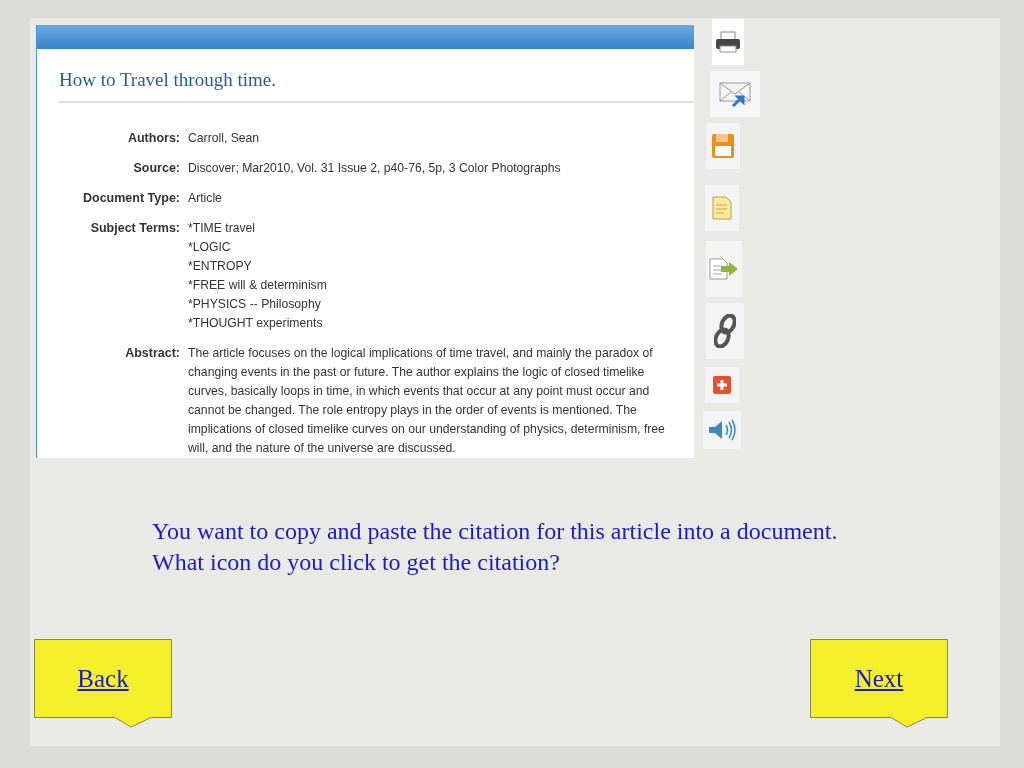  I want to click on field-value: *ENTROPY, so click(220, 266).